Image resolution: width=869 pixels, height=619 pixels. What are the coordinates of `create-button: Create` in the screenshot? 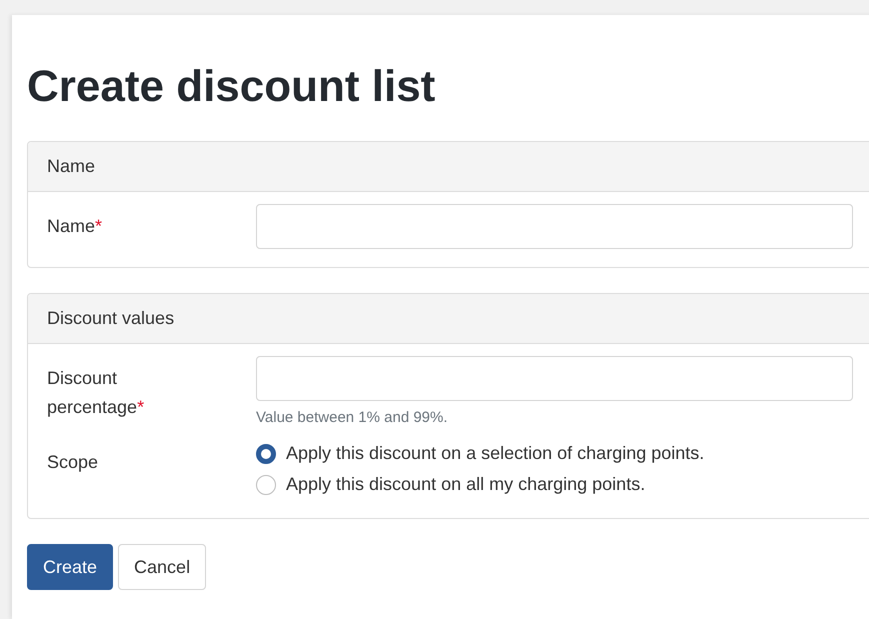 It's located at (70, 567).